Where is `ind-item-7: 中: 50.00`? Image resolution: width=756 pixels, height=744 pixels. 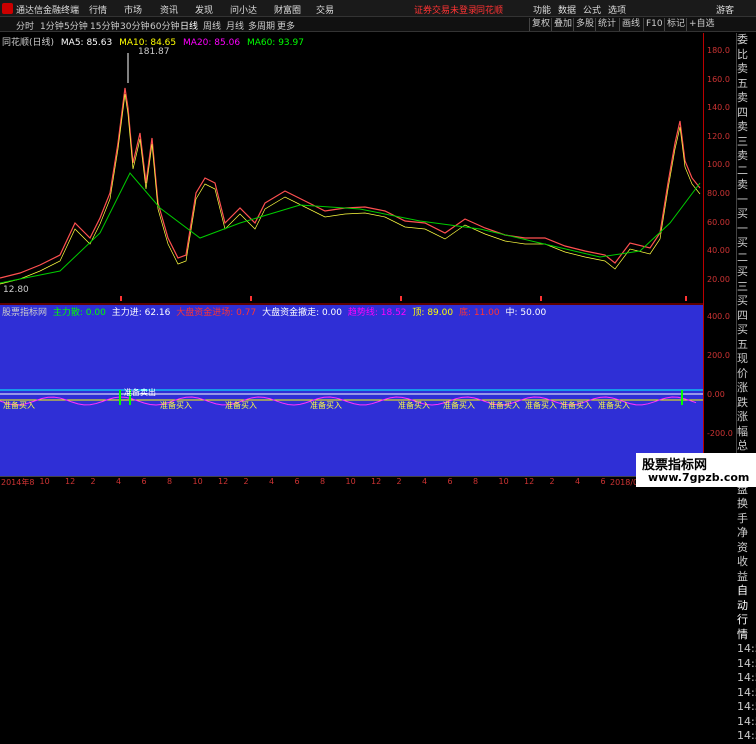 ind-item-7: 中: 50.00 is located at coordinates (526, 313).